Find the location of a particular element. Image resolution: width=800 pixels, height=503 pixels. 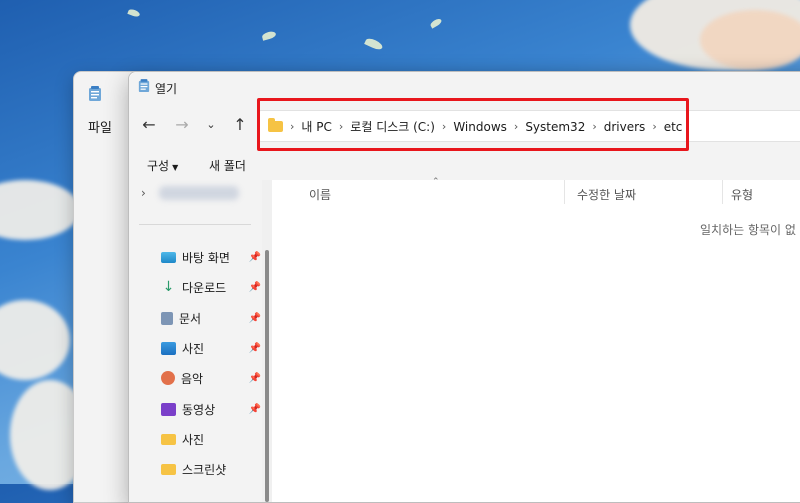

column-header-type: 유형 is located at coordinates (742, 194).